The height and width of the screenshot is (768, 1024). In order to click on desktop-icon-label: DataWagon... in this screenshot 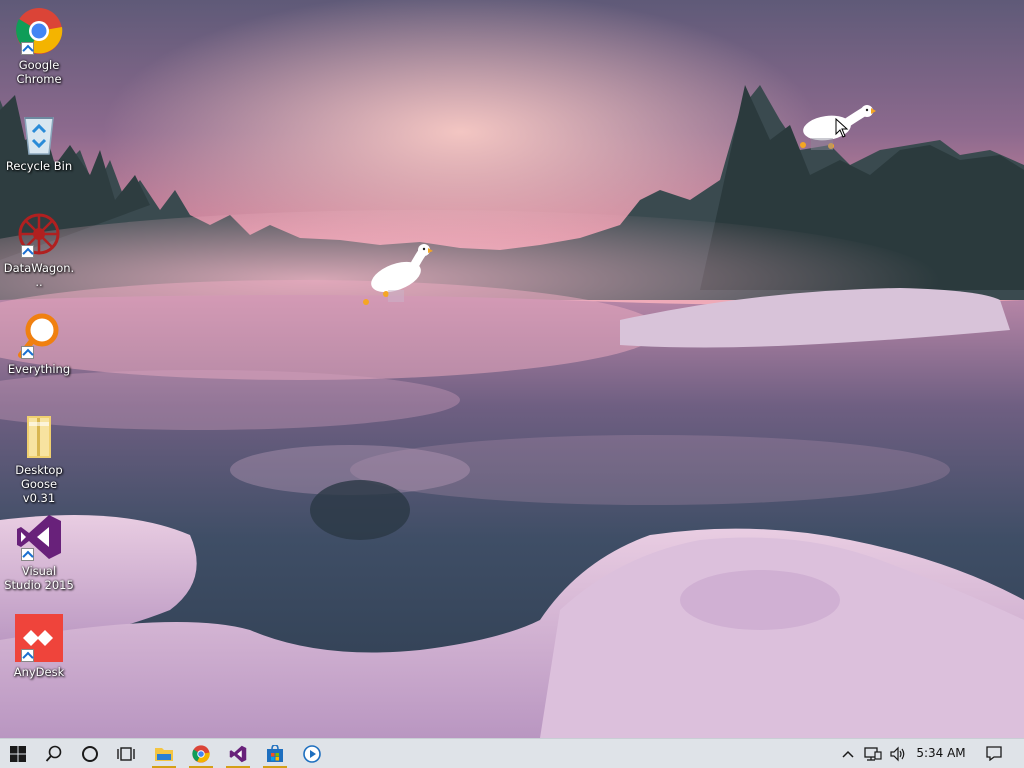, I will do `click(39, 275)`.